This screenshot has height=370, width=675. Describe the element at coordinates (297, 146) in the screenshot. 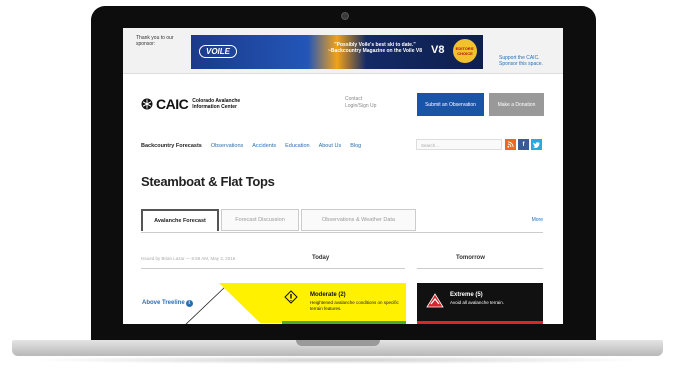

I see `nav-item-education: Education` at that location.